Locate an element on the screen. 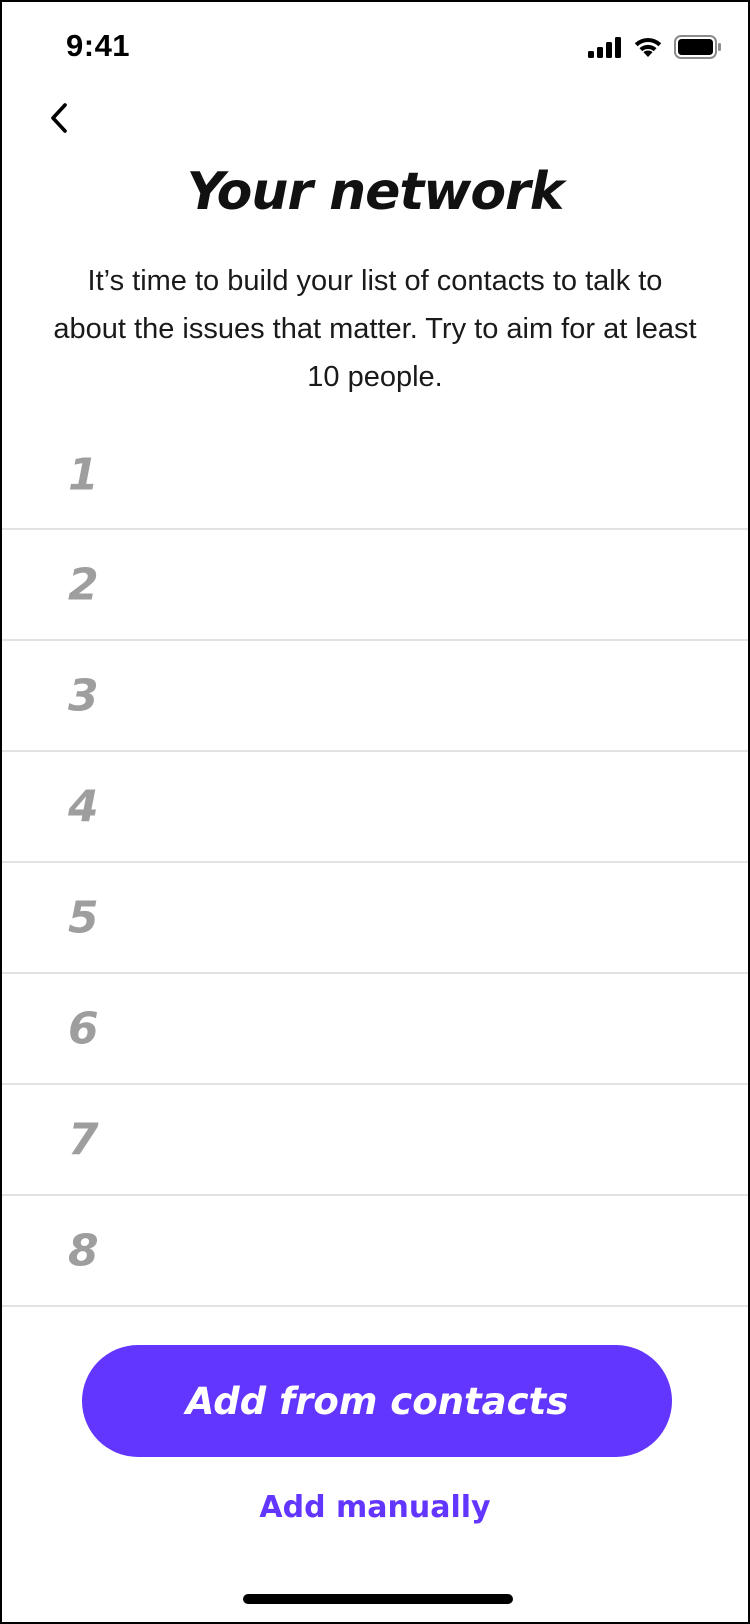 This screenshot has width=750, height=1624. contact-slot-number: 8 is located at coordinates (83, 1250).